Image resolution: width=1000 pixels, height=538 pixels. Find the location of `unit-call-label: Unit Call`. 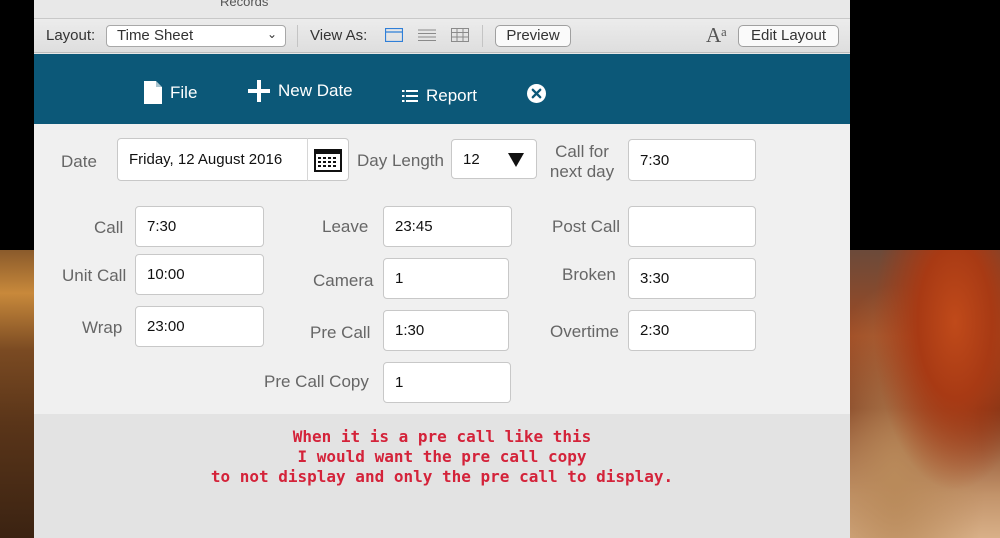

unit-call-label: Unit Call is located at coordinates (94, 275).